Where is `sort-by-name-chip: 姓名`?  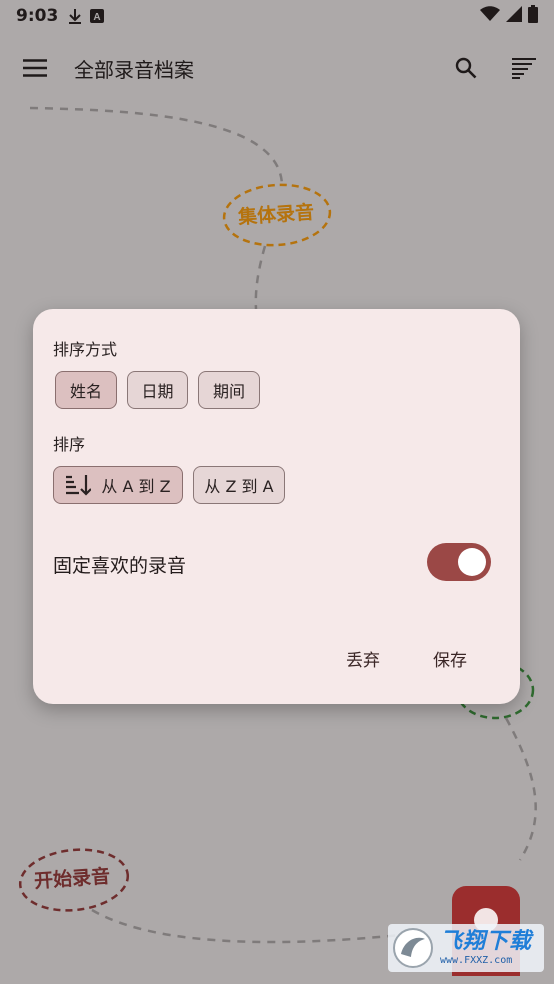
sort-by-name-chip: 姓名 is located at coordinates (86, 390).